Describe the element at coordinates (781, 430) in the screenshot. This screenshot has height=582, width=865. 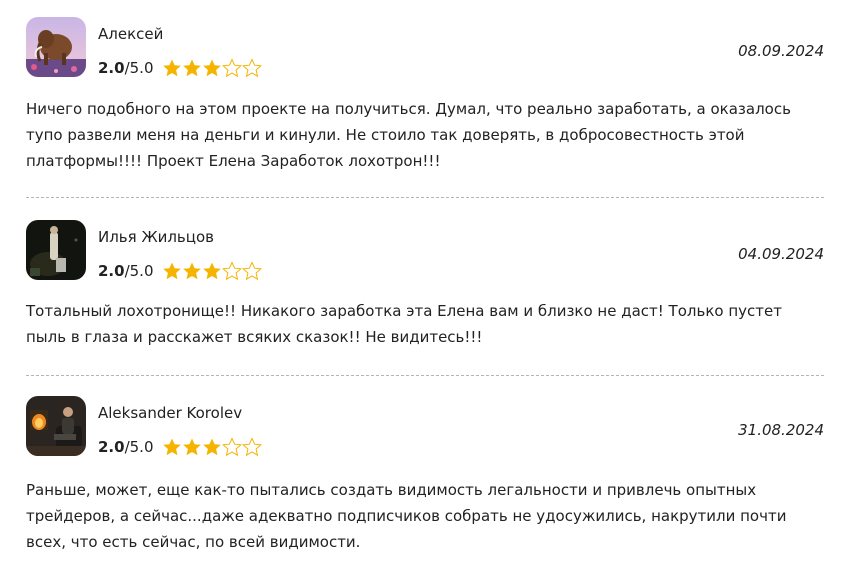
I see `review-date: 31.08.2024` at that location.